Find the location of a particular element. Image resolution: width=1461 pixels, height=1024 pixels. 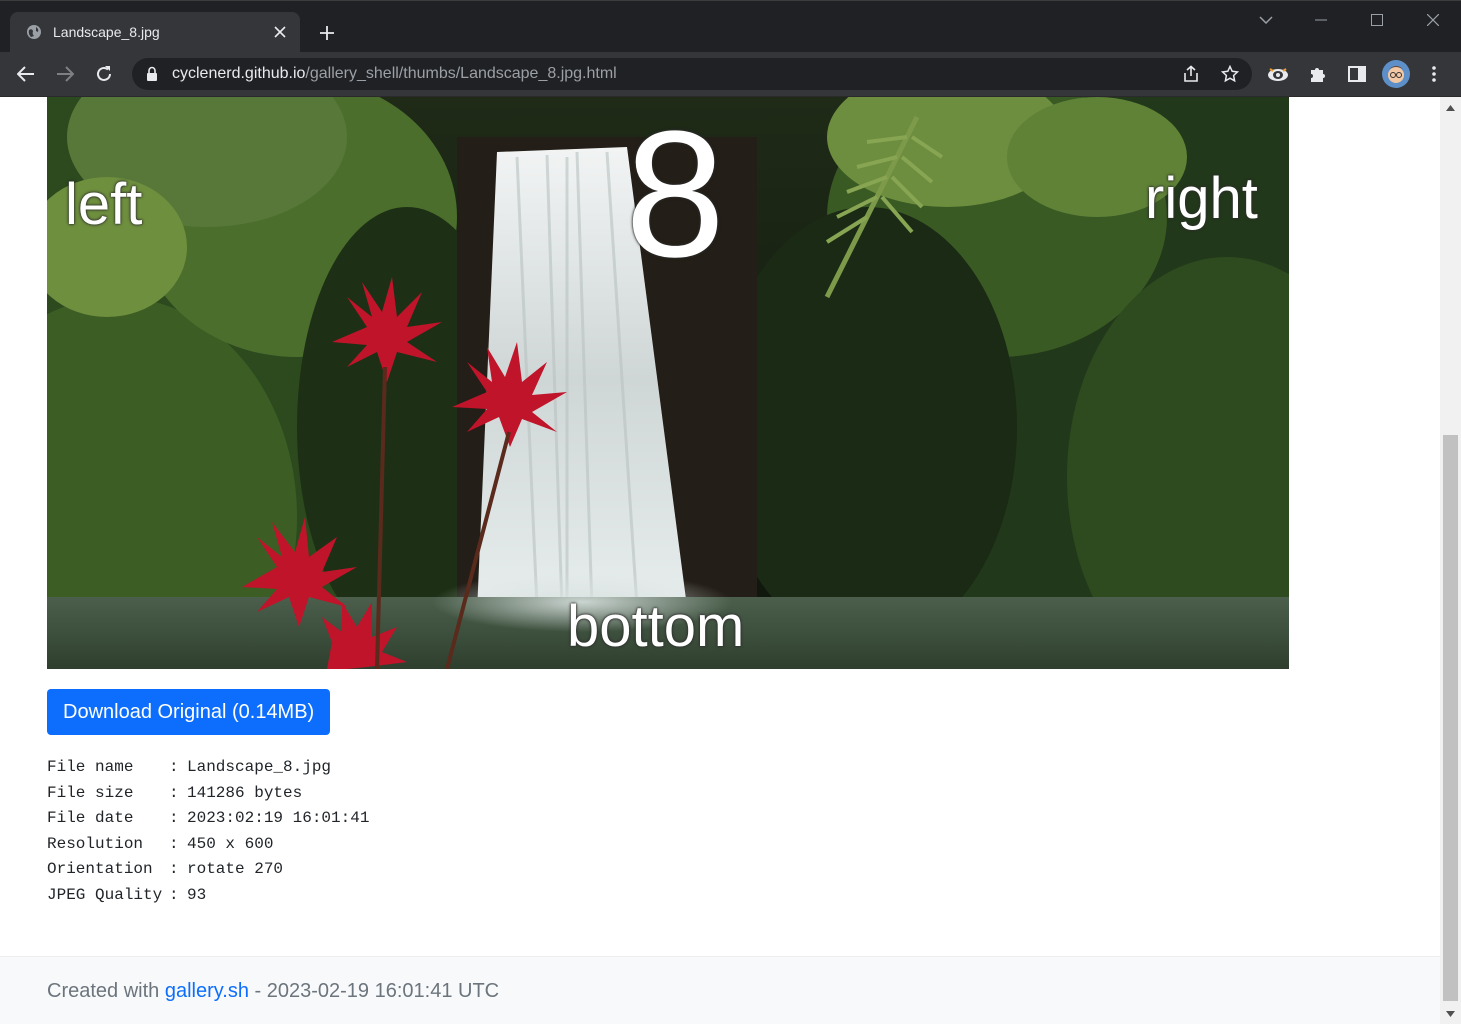

minimize-icon is located at coordinates (1321, 20).